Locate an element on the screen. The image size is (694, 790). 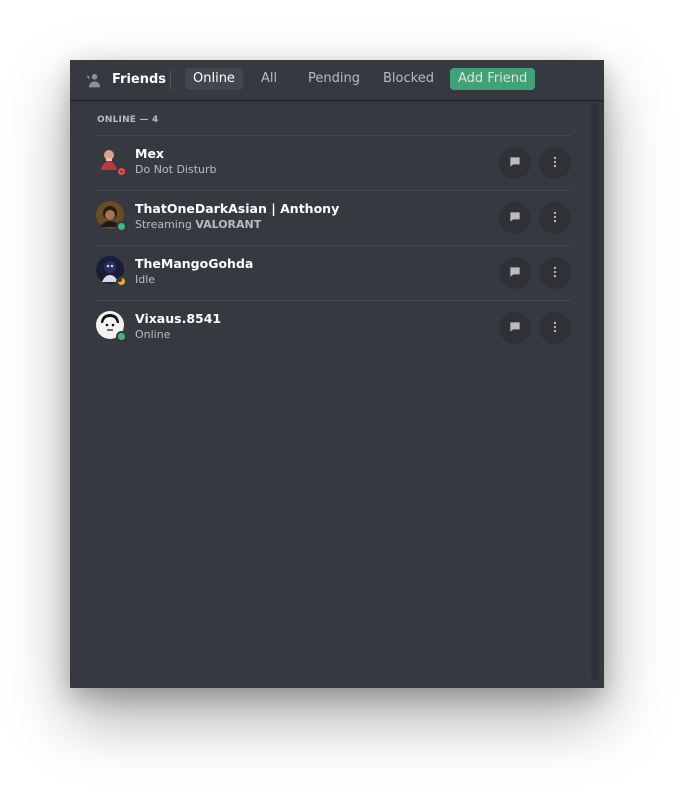
tab-online: Online is located at coordinates (214, 79).